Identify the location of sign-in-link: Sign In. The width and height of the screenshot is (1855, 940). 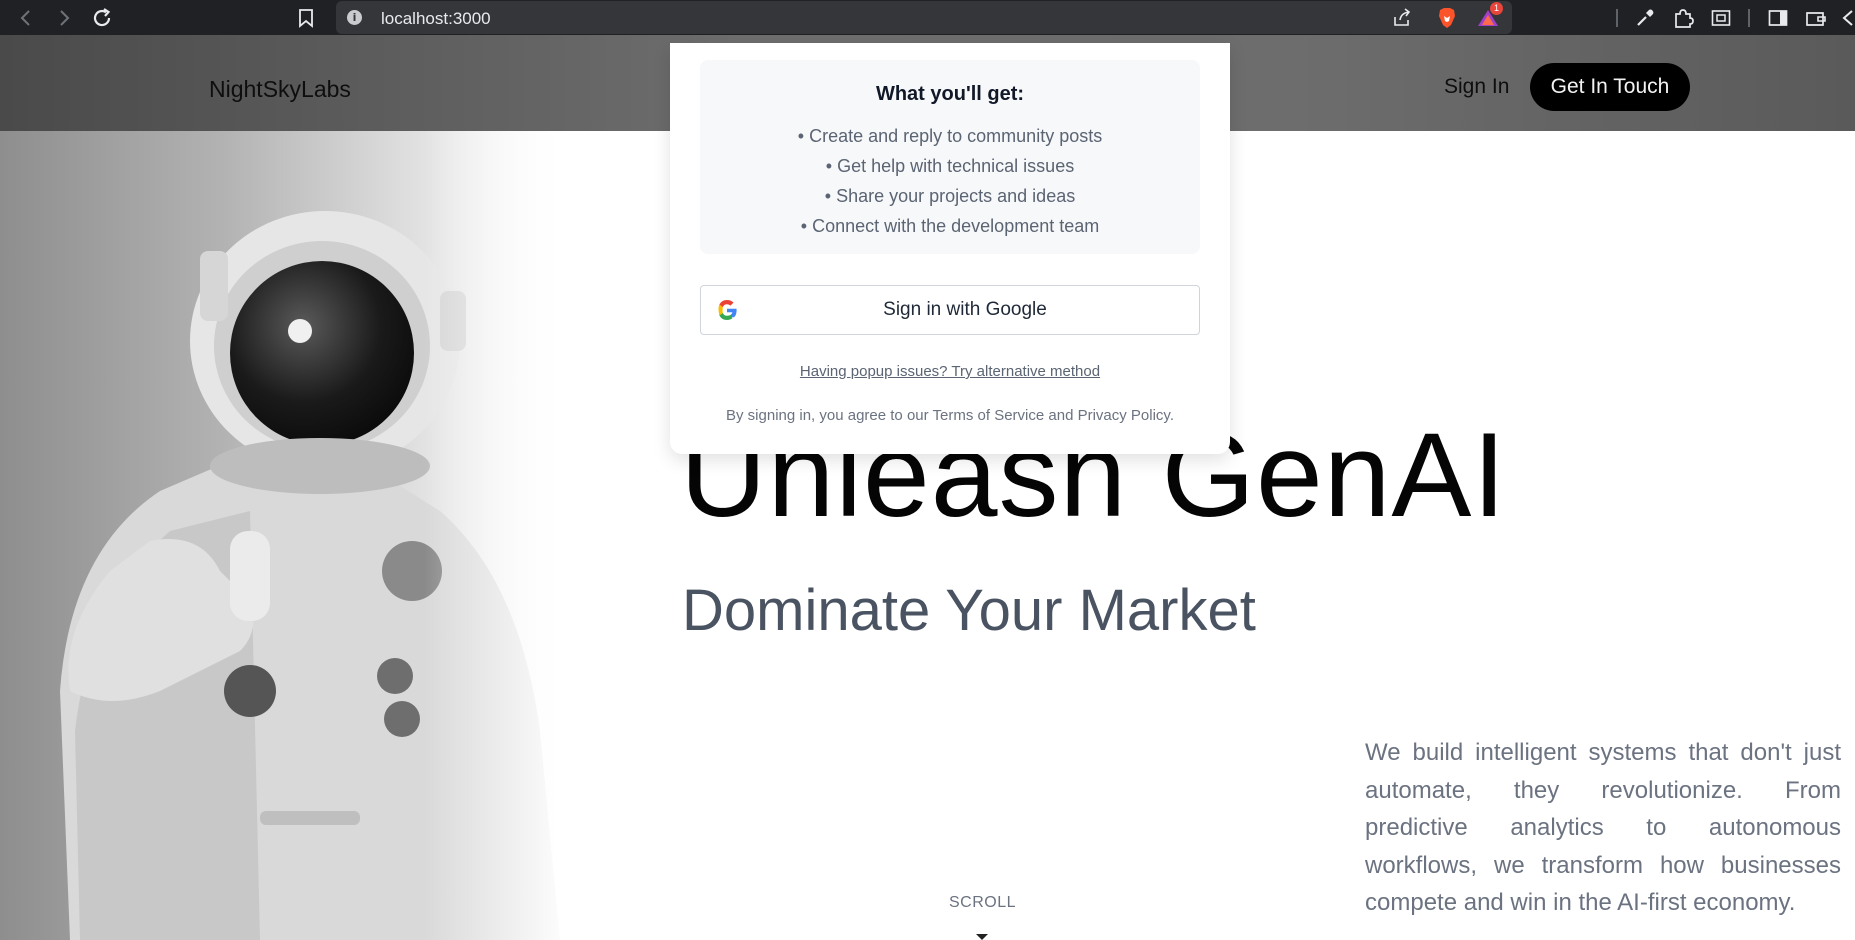
(1476, 87).